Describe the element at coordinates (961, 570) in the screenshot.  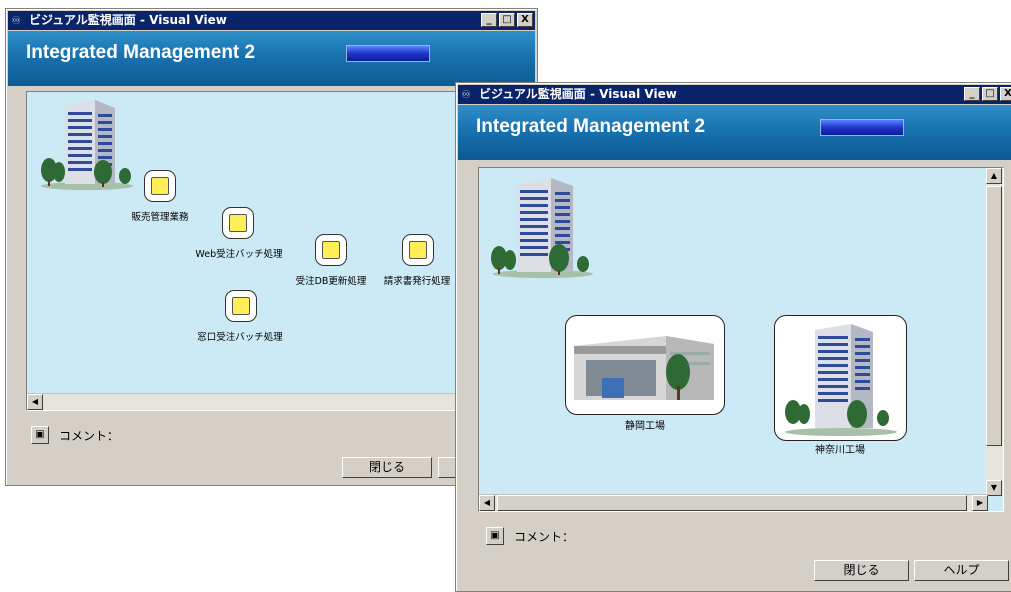
I see `help-button: ヘルプ` at that location.